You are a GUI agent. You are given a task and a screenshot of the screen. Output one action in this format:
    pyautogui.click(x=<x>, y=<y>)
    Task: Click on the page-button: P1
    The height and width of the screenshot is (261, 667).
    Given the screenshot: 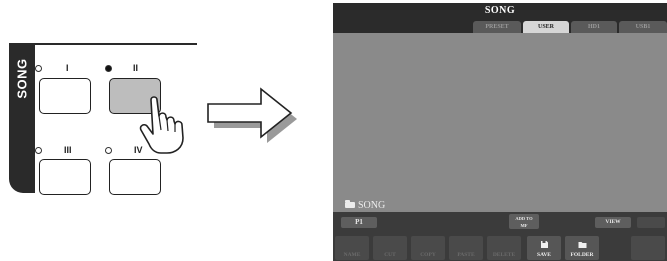 What is the action you would take?
    pyautogui.click(x=359, y=222)
    